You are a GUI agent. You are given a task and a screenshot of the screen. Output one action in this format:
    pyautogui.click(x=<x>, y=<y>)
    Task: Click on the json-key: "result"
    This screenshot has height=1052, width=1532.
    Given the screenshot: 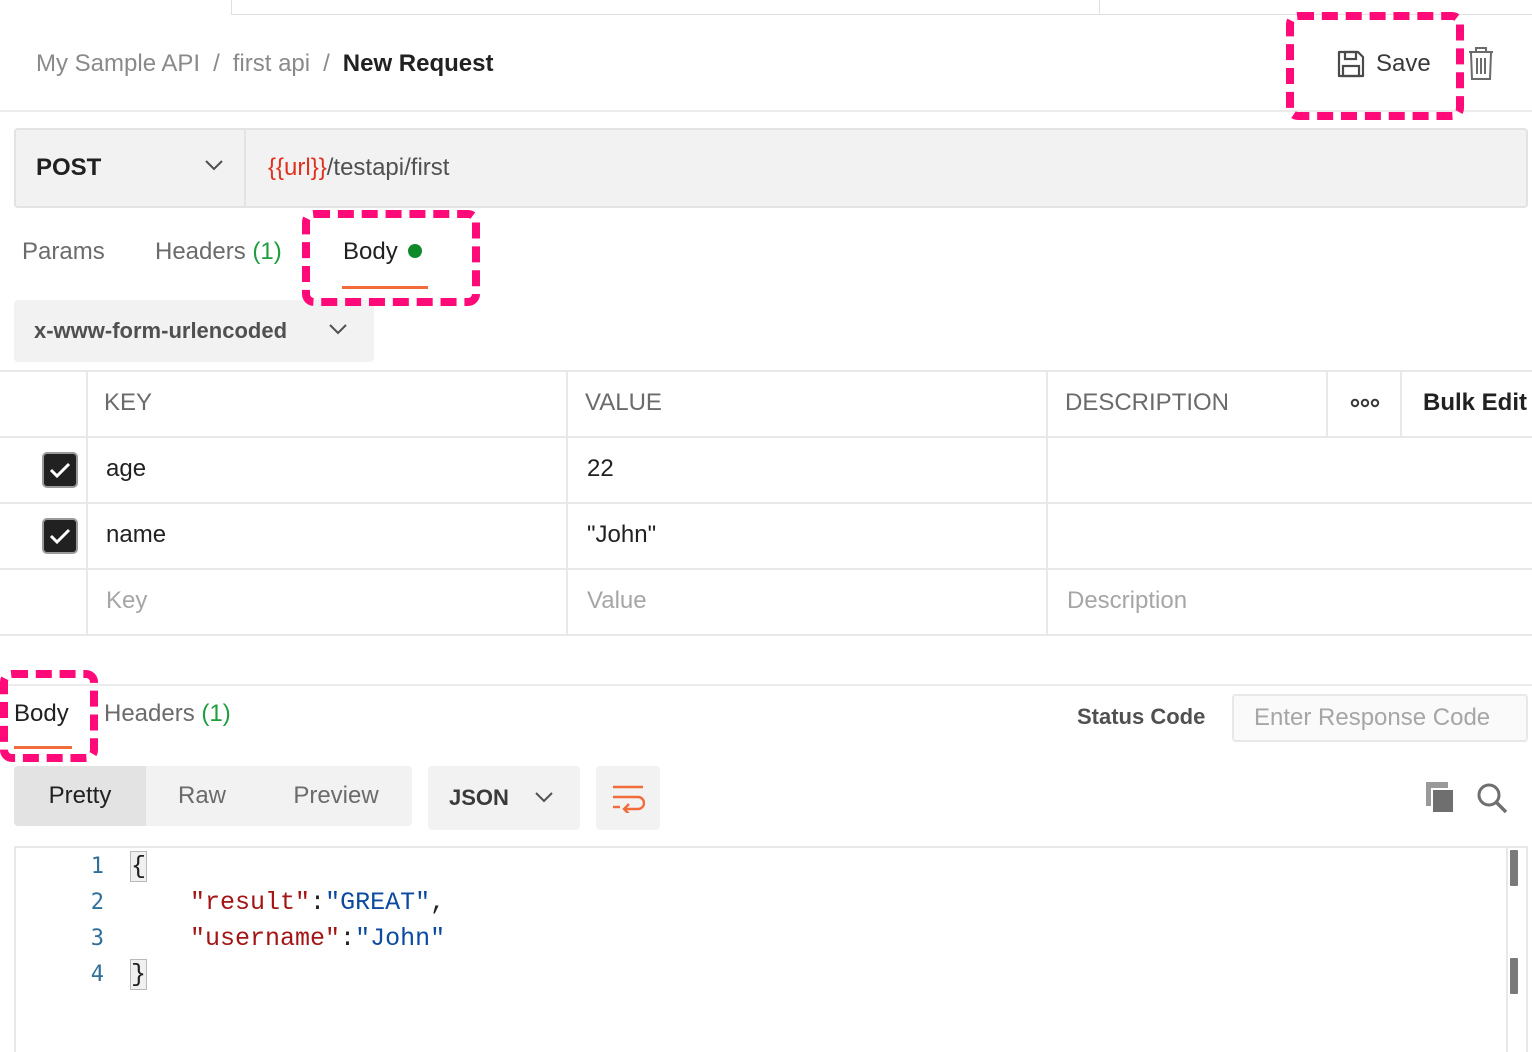 What is the action you would take?
    pyautogui.click(x=250, y=902)
    